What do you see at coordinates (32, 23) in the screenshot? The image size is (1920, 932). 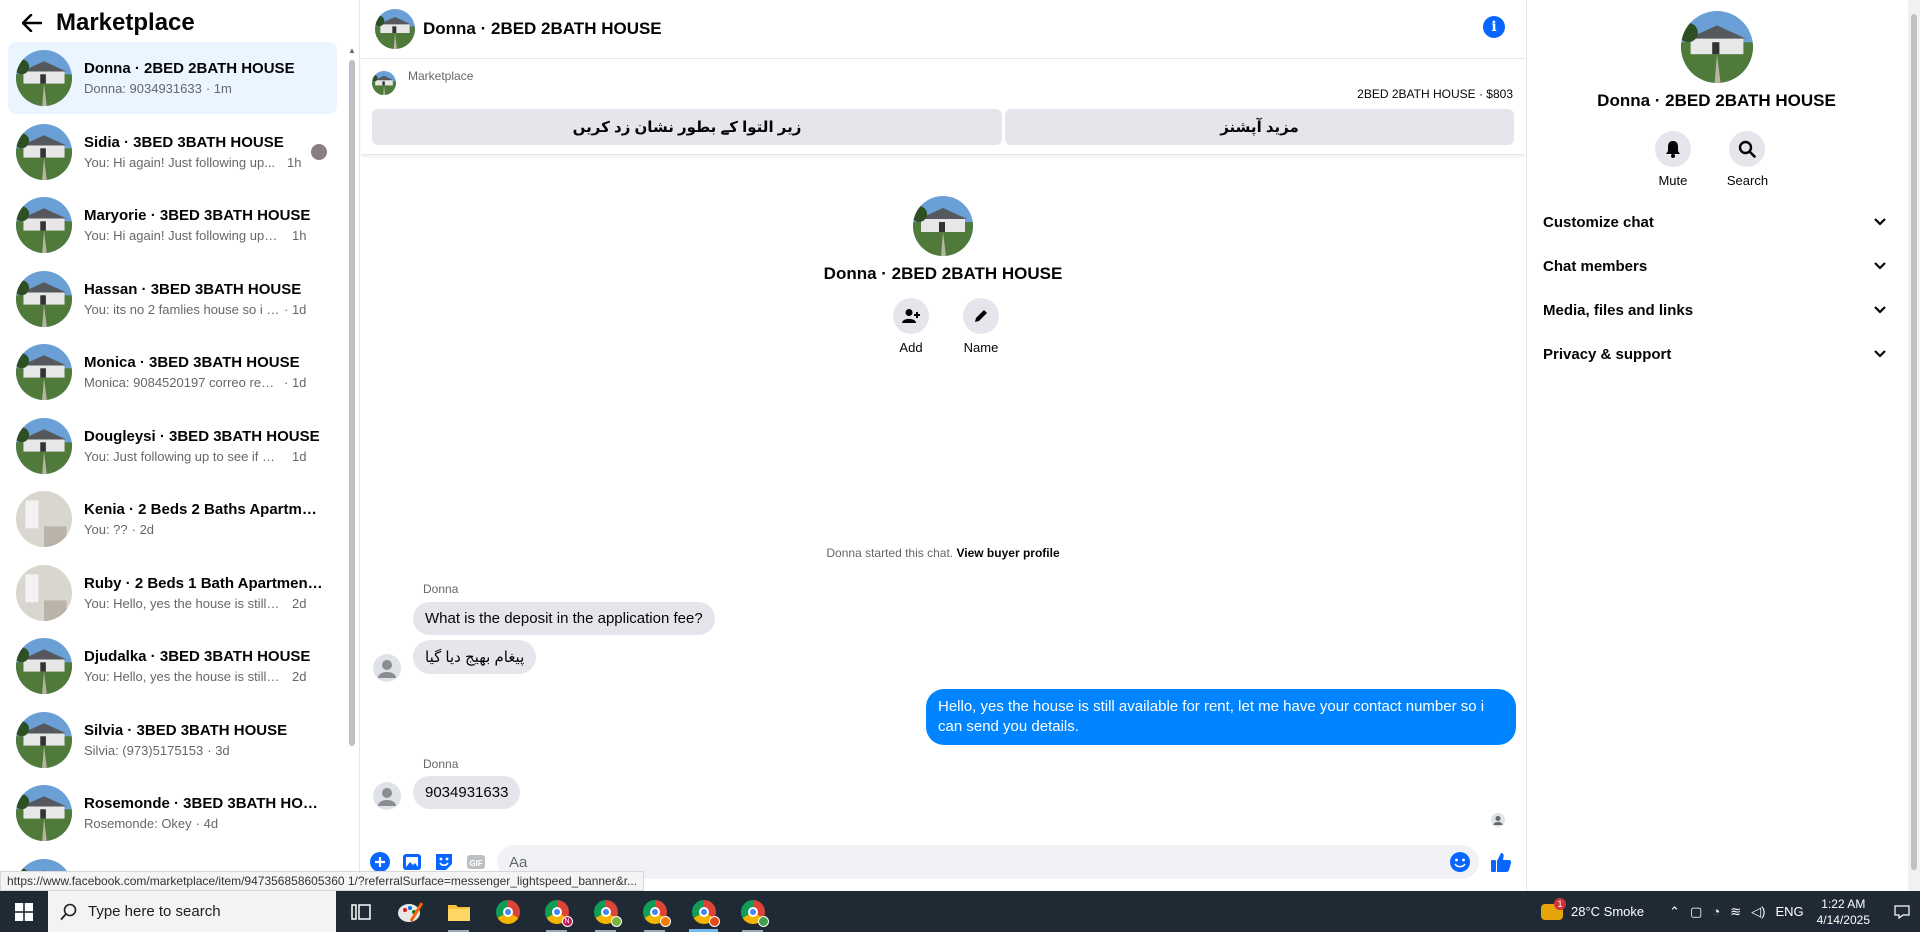 I see `back-arrow-icon` at bounding box center [32, 23].